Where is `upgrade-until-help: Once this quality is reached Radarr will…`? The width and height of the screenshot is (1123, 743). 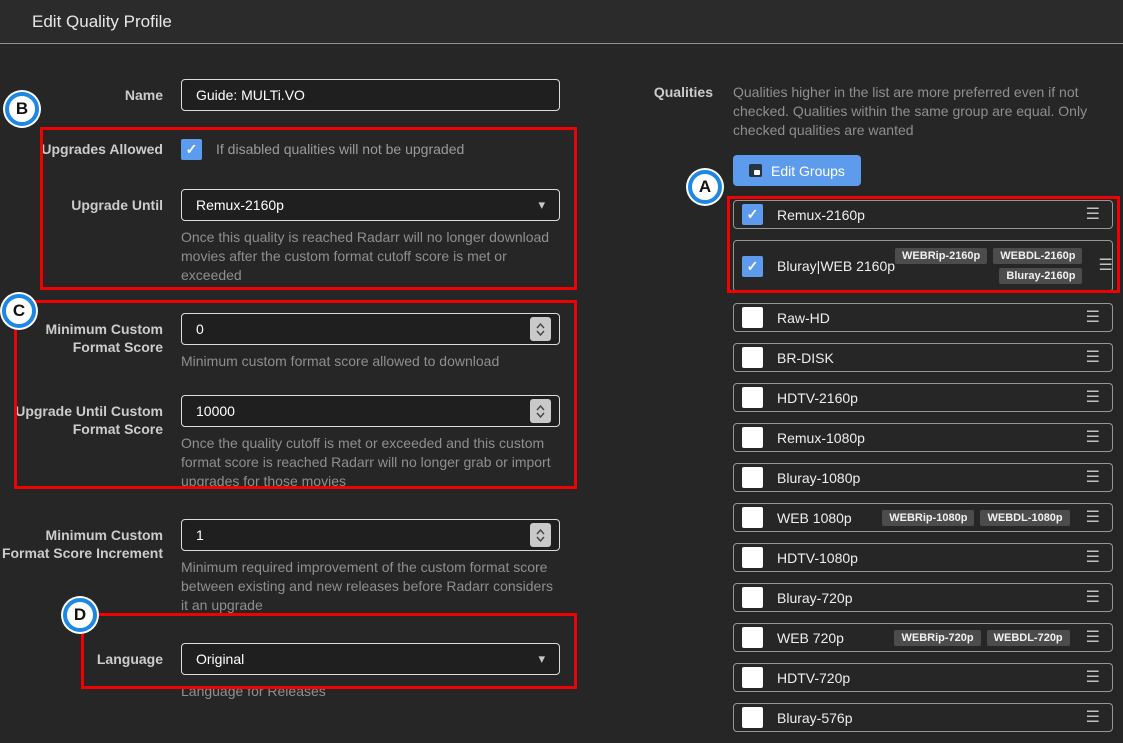 upgrade-until-help: Once this quality is reached Radarr will… is located at coordinates (365, 256).